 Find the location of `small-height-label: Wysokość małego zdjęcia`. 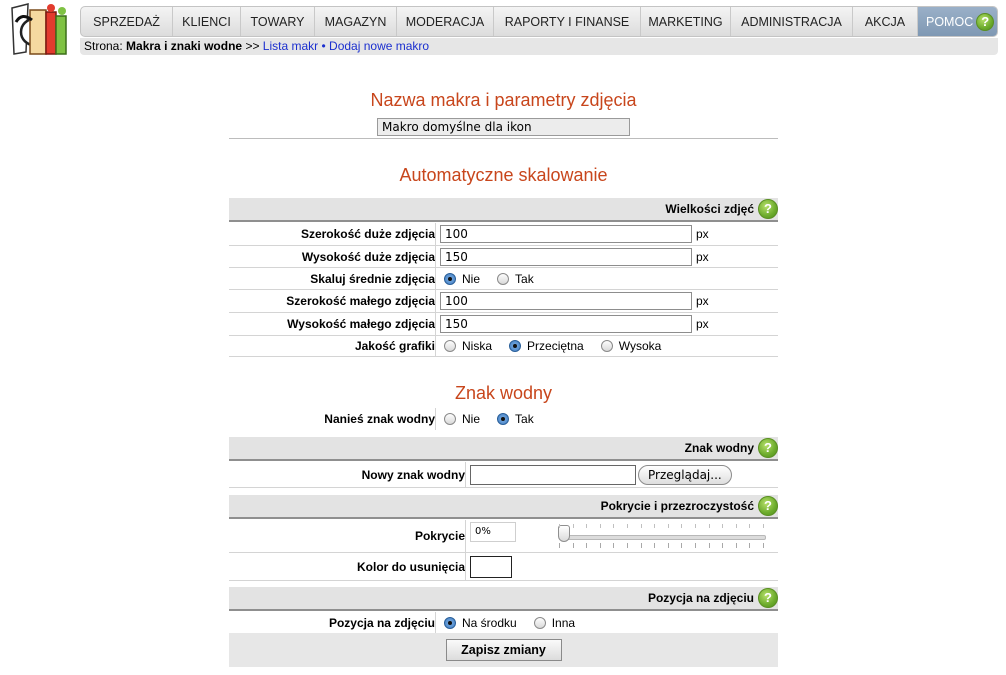

small-height-label: Wysokość małego zdjęcia is located at coordinates (361, 324).